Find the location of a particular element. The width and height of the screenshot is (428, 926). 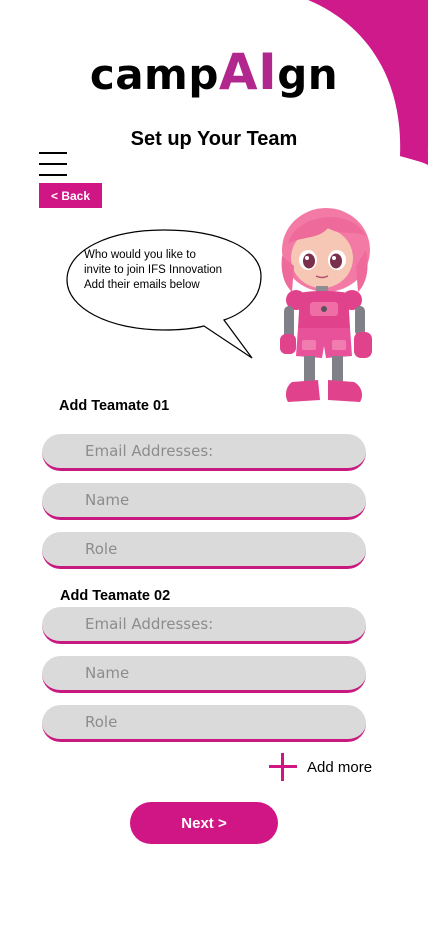

app-logo: campAIgn is located at coordinates (214, 73).